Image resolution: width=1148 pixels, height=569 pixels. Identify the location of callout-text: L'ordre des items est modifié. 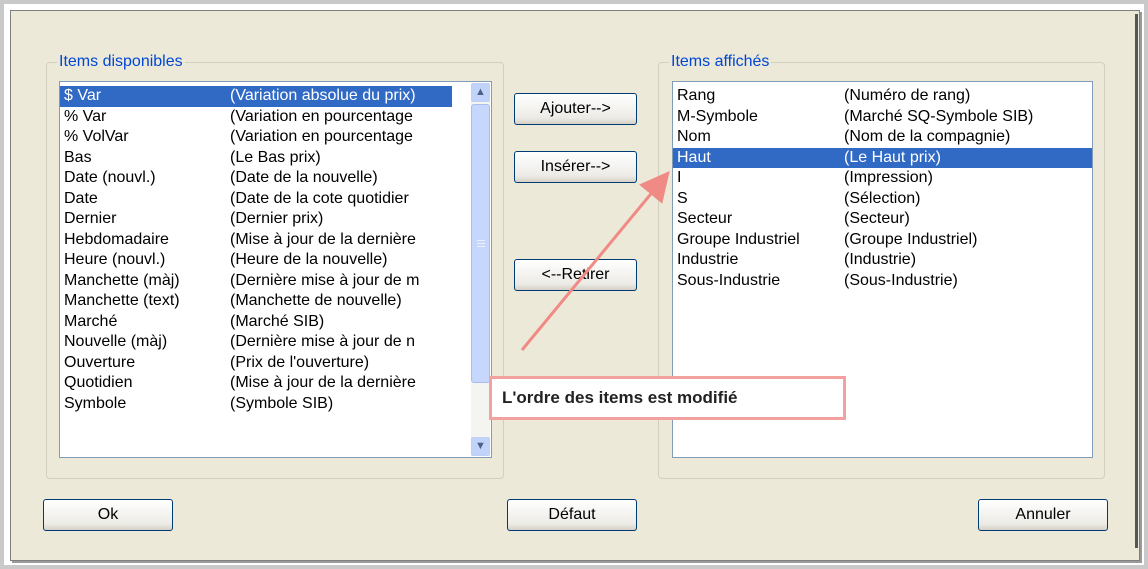
(620, 397).